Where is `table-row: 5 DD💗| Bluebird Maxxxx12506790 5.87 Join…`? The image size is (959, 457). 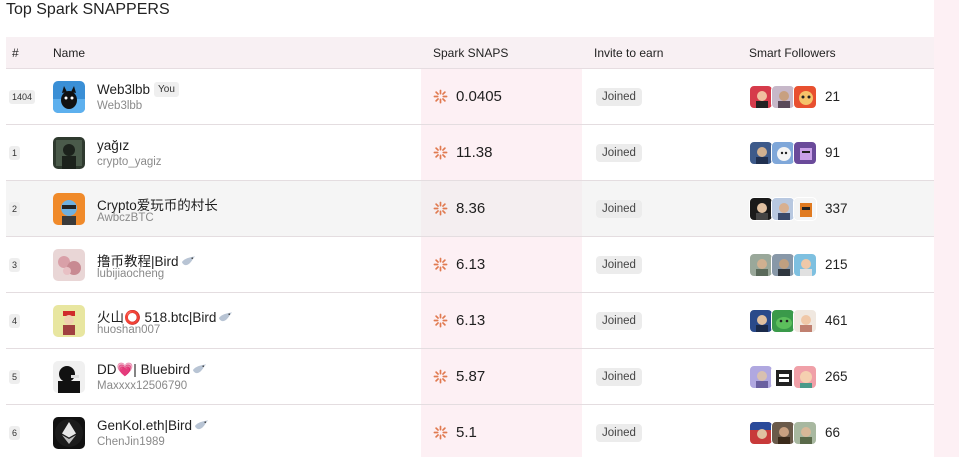 table-row: 5 DD💗| Bluebird Maxxxx12506790 5.87 Join… is located at coordinates (470, 377).